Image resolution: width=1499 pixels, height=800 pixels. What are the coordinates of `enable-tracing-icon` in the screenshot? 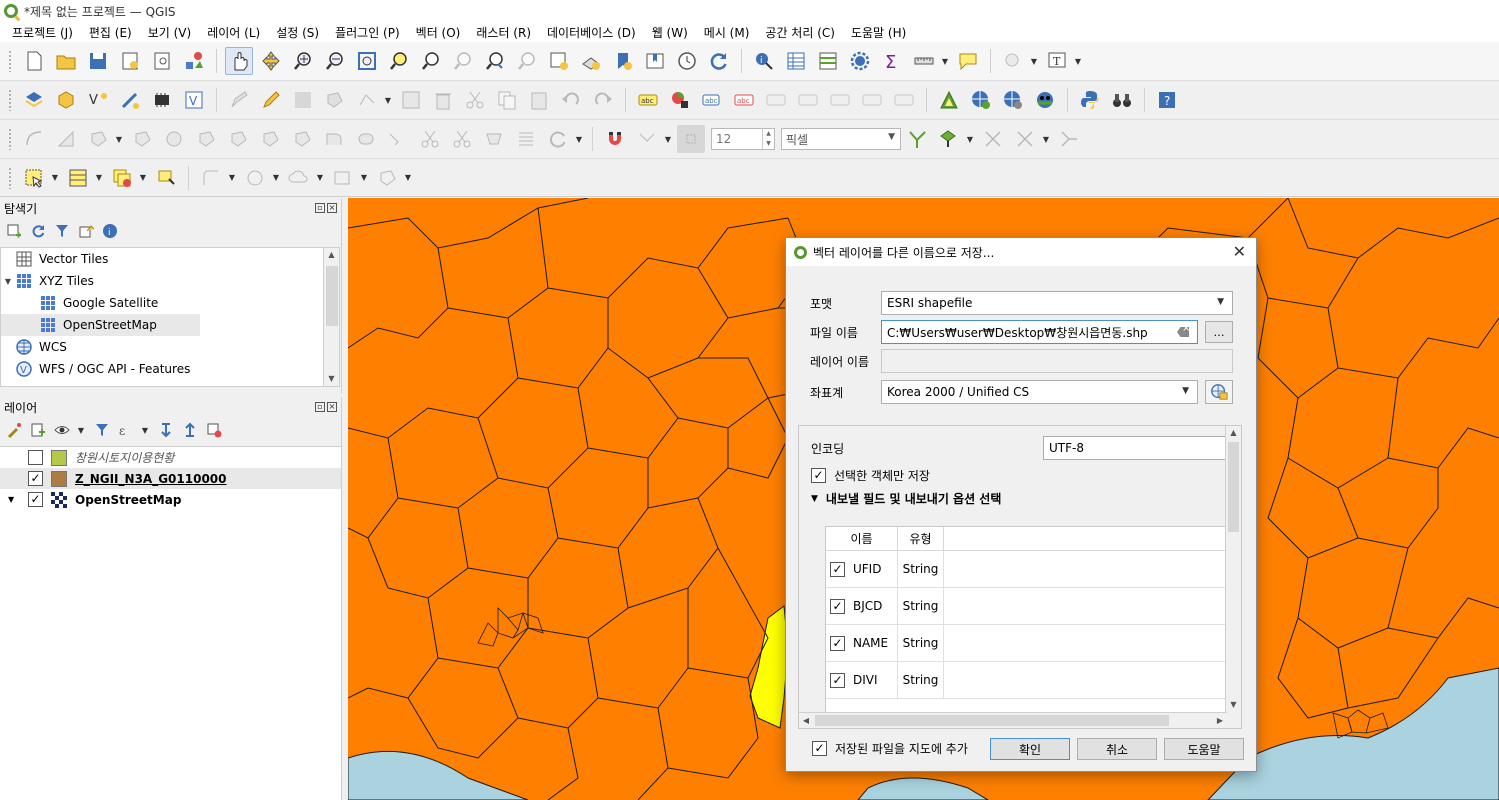 It's located at (1069, 139).